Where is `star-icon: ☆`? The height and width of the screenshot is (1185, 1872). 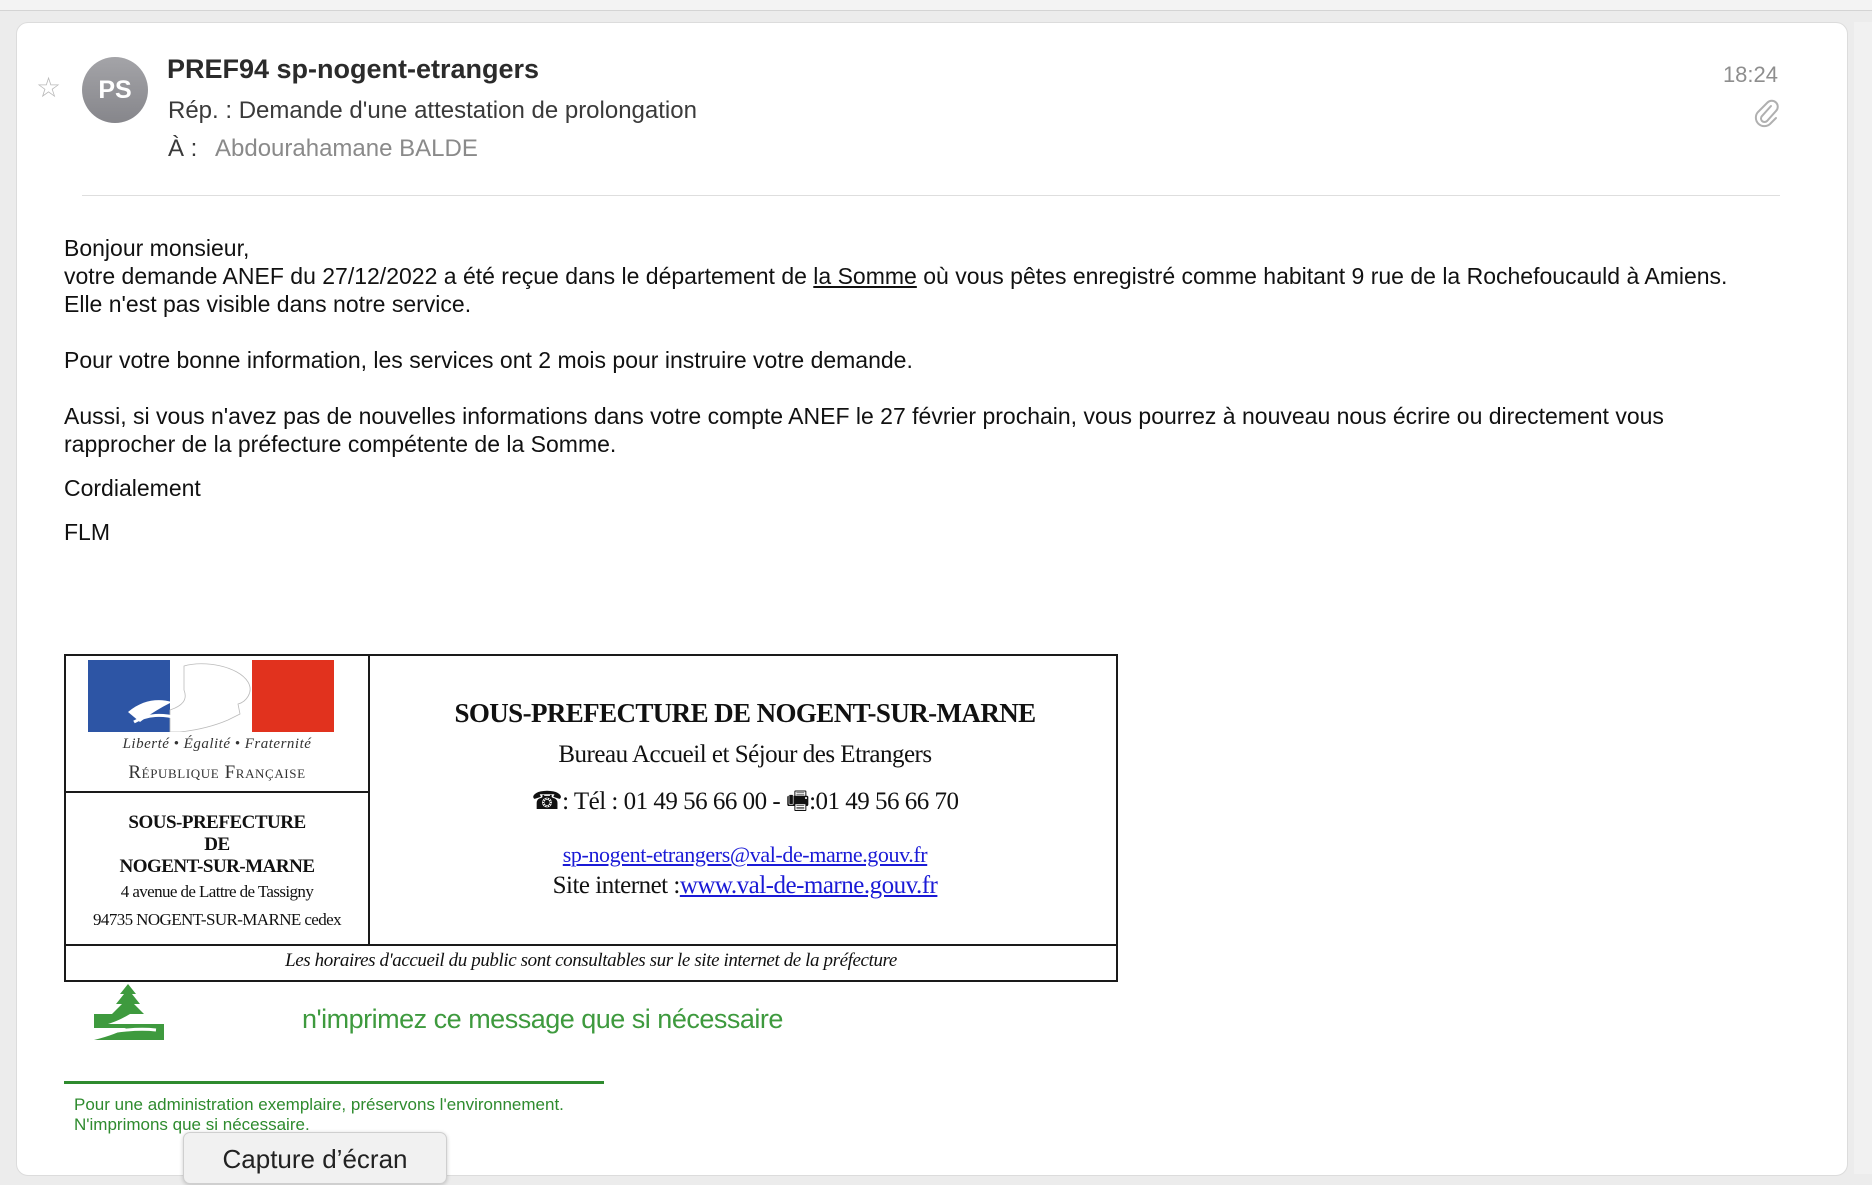 star-icon: ☆ is located at coordinates (48, 88).